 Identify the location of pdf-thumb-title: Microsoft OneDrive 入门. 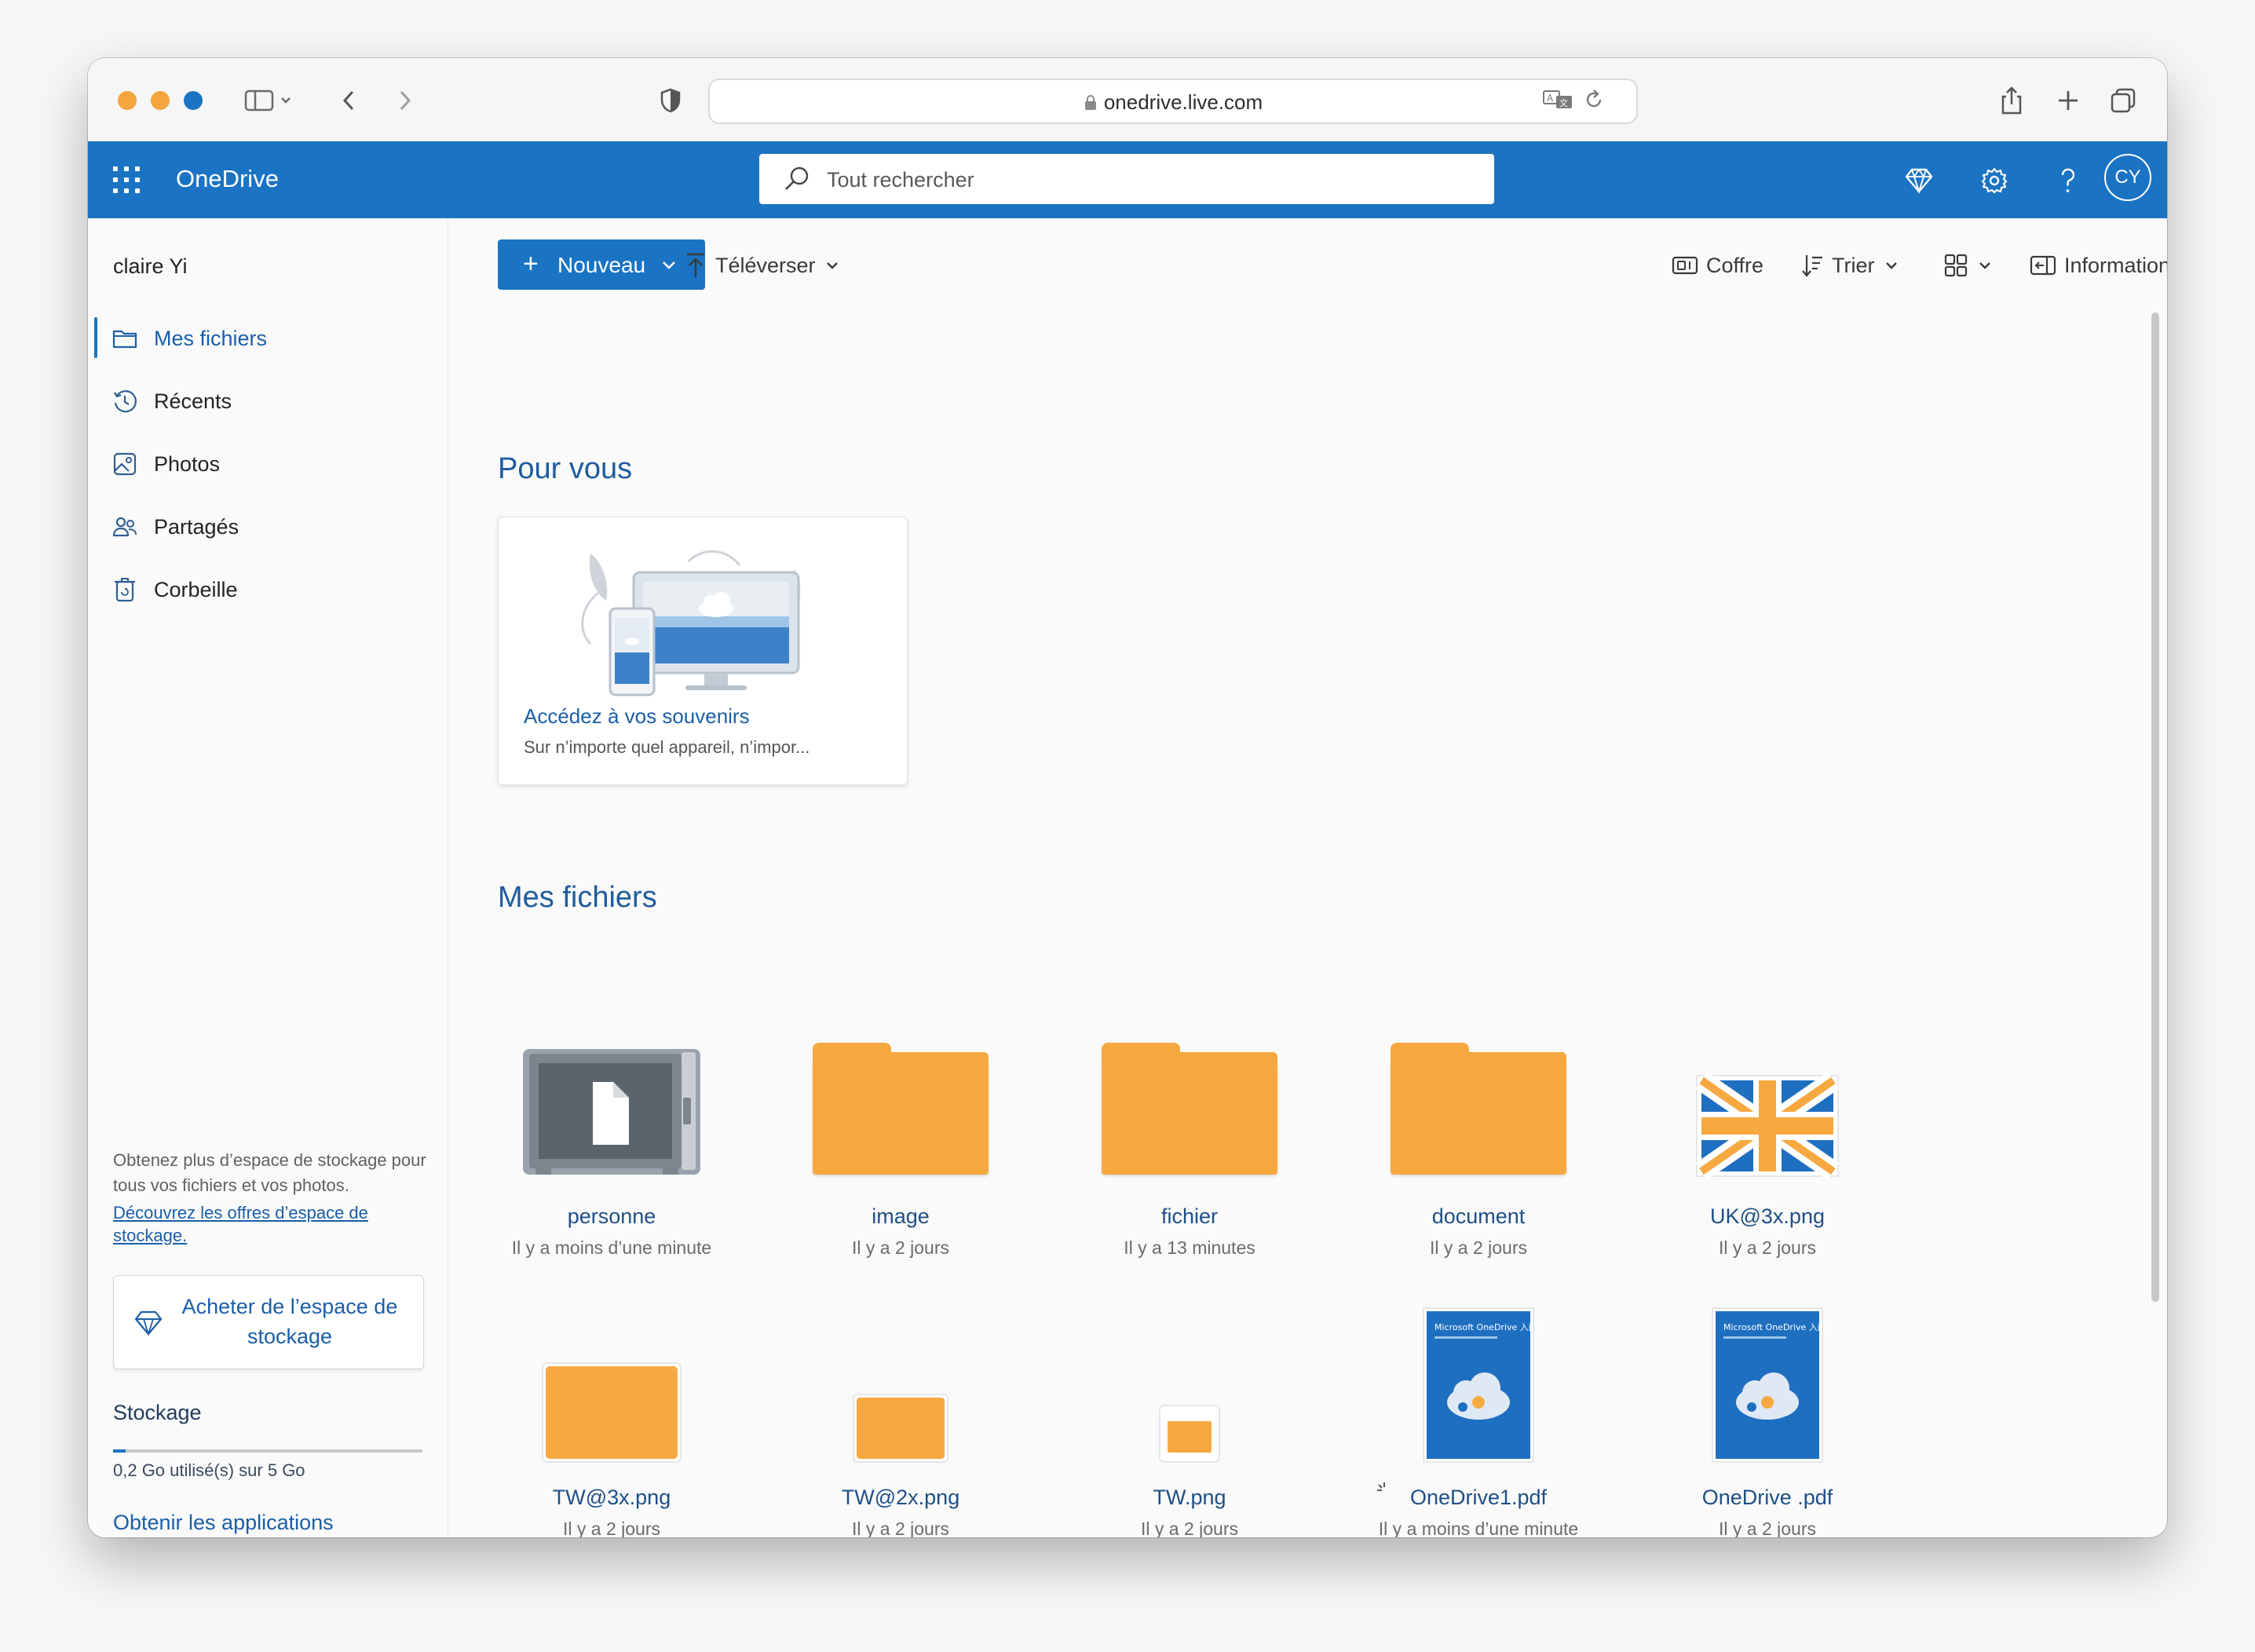
(1486, 1326).